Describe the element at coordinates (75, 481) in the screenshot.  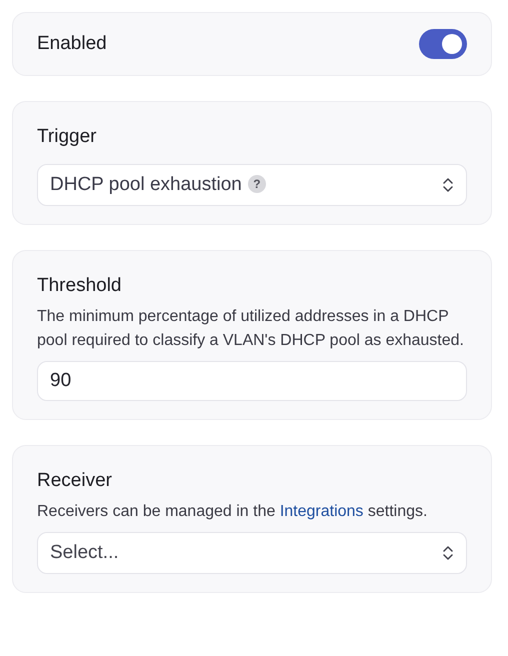
I see `receiver-label: Receiver` at that location.